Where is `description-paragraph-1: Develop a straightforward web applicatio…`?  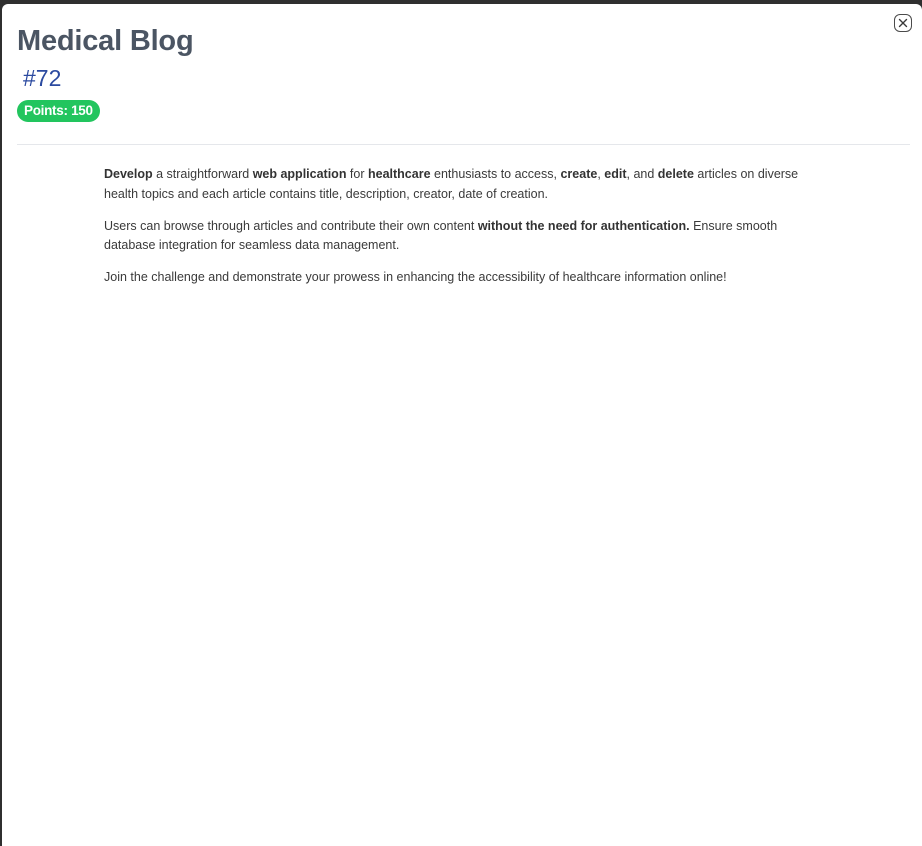
description-paragraph-1: Develop a straightforward web applicatio… is located at coordinates (459, 184).